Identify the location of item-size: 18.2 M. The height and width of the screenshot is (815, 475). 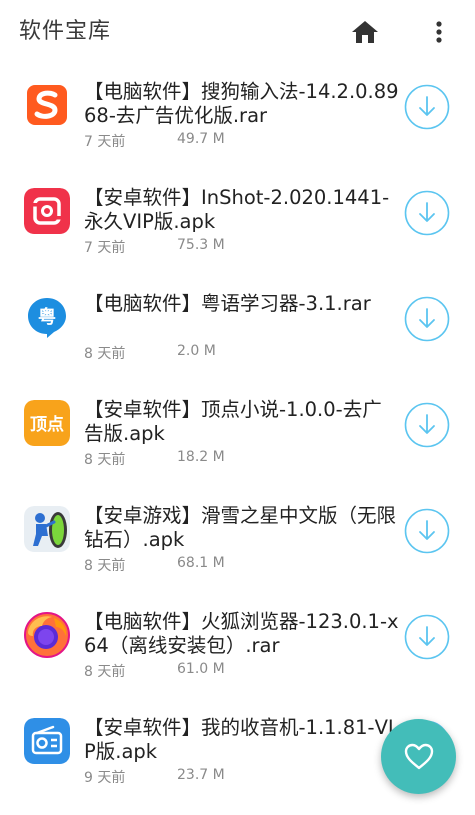
(201, 457).